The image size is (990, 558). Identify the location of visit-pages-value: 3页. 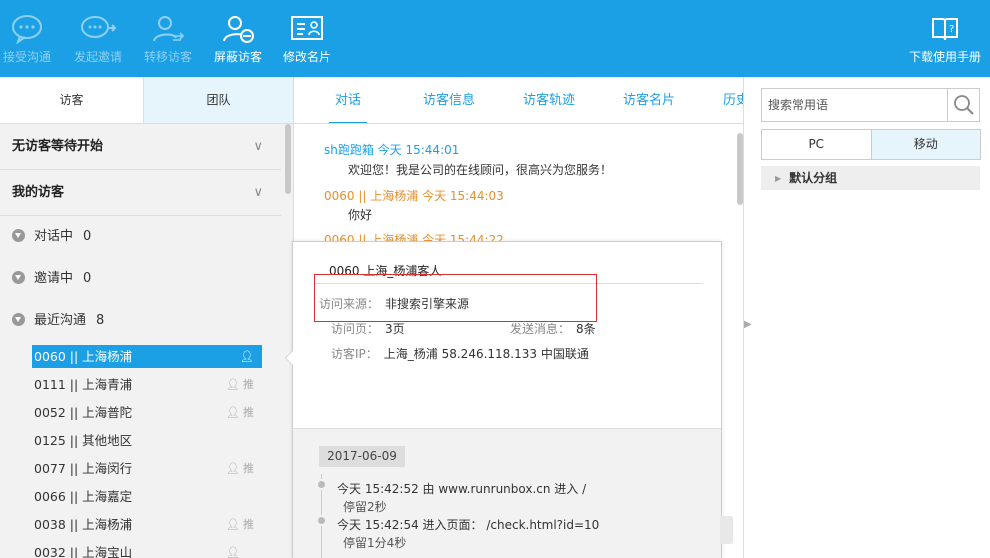
(395, 329).